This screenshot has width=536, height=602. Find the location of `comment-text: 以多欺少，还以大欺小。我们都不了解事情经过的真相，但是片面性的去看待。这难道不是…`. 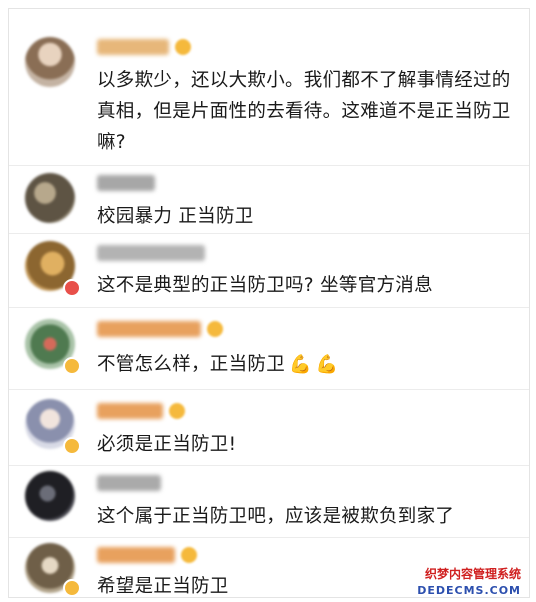

comment-text: 以多欺少，还以大欺小。我们都不了解事情经过的真相，但是片面性的去看待。这难道不是… is located at coordinates (304, 111).